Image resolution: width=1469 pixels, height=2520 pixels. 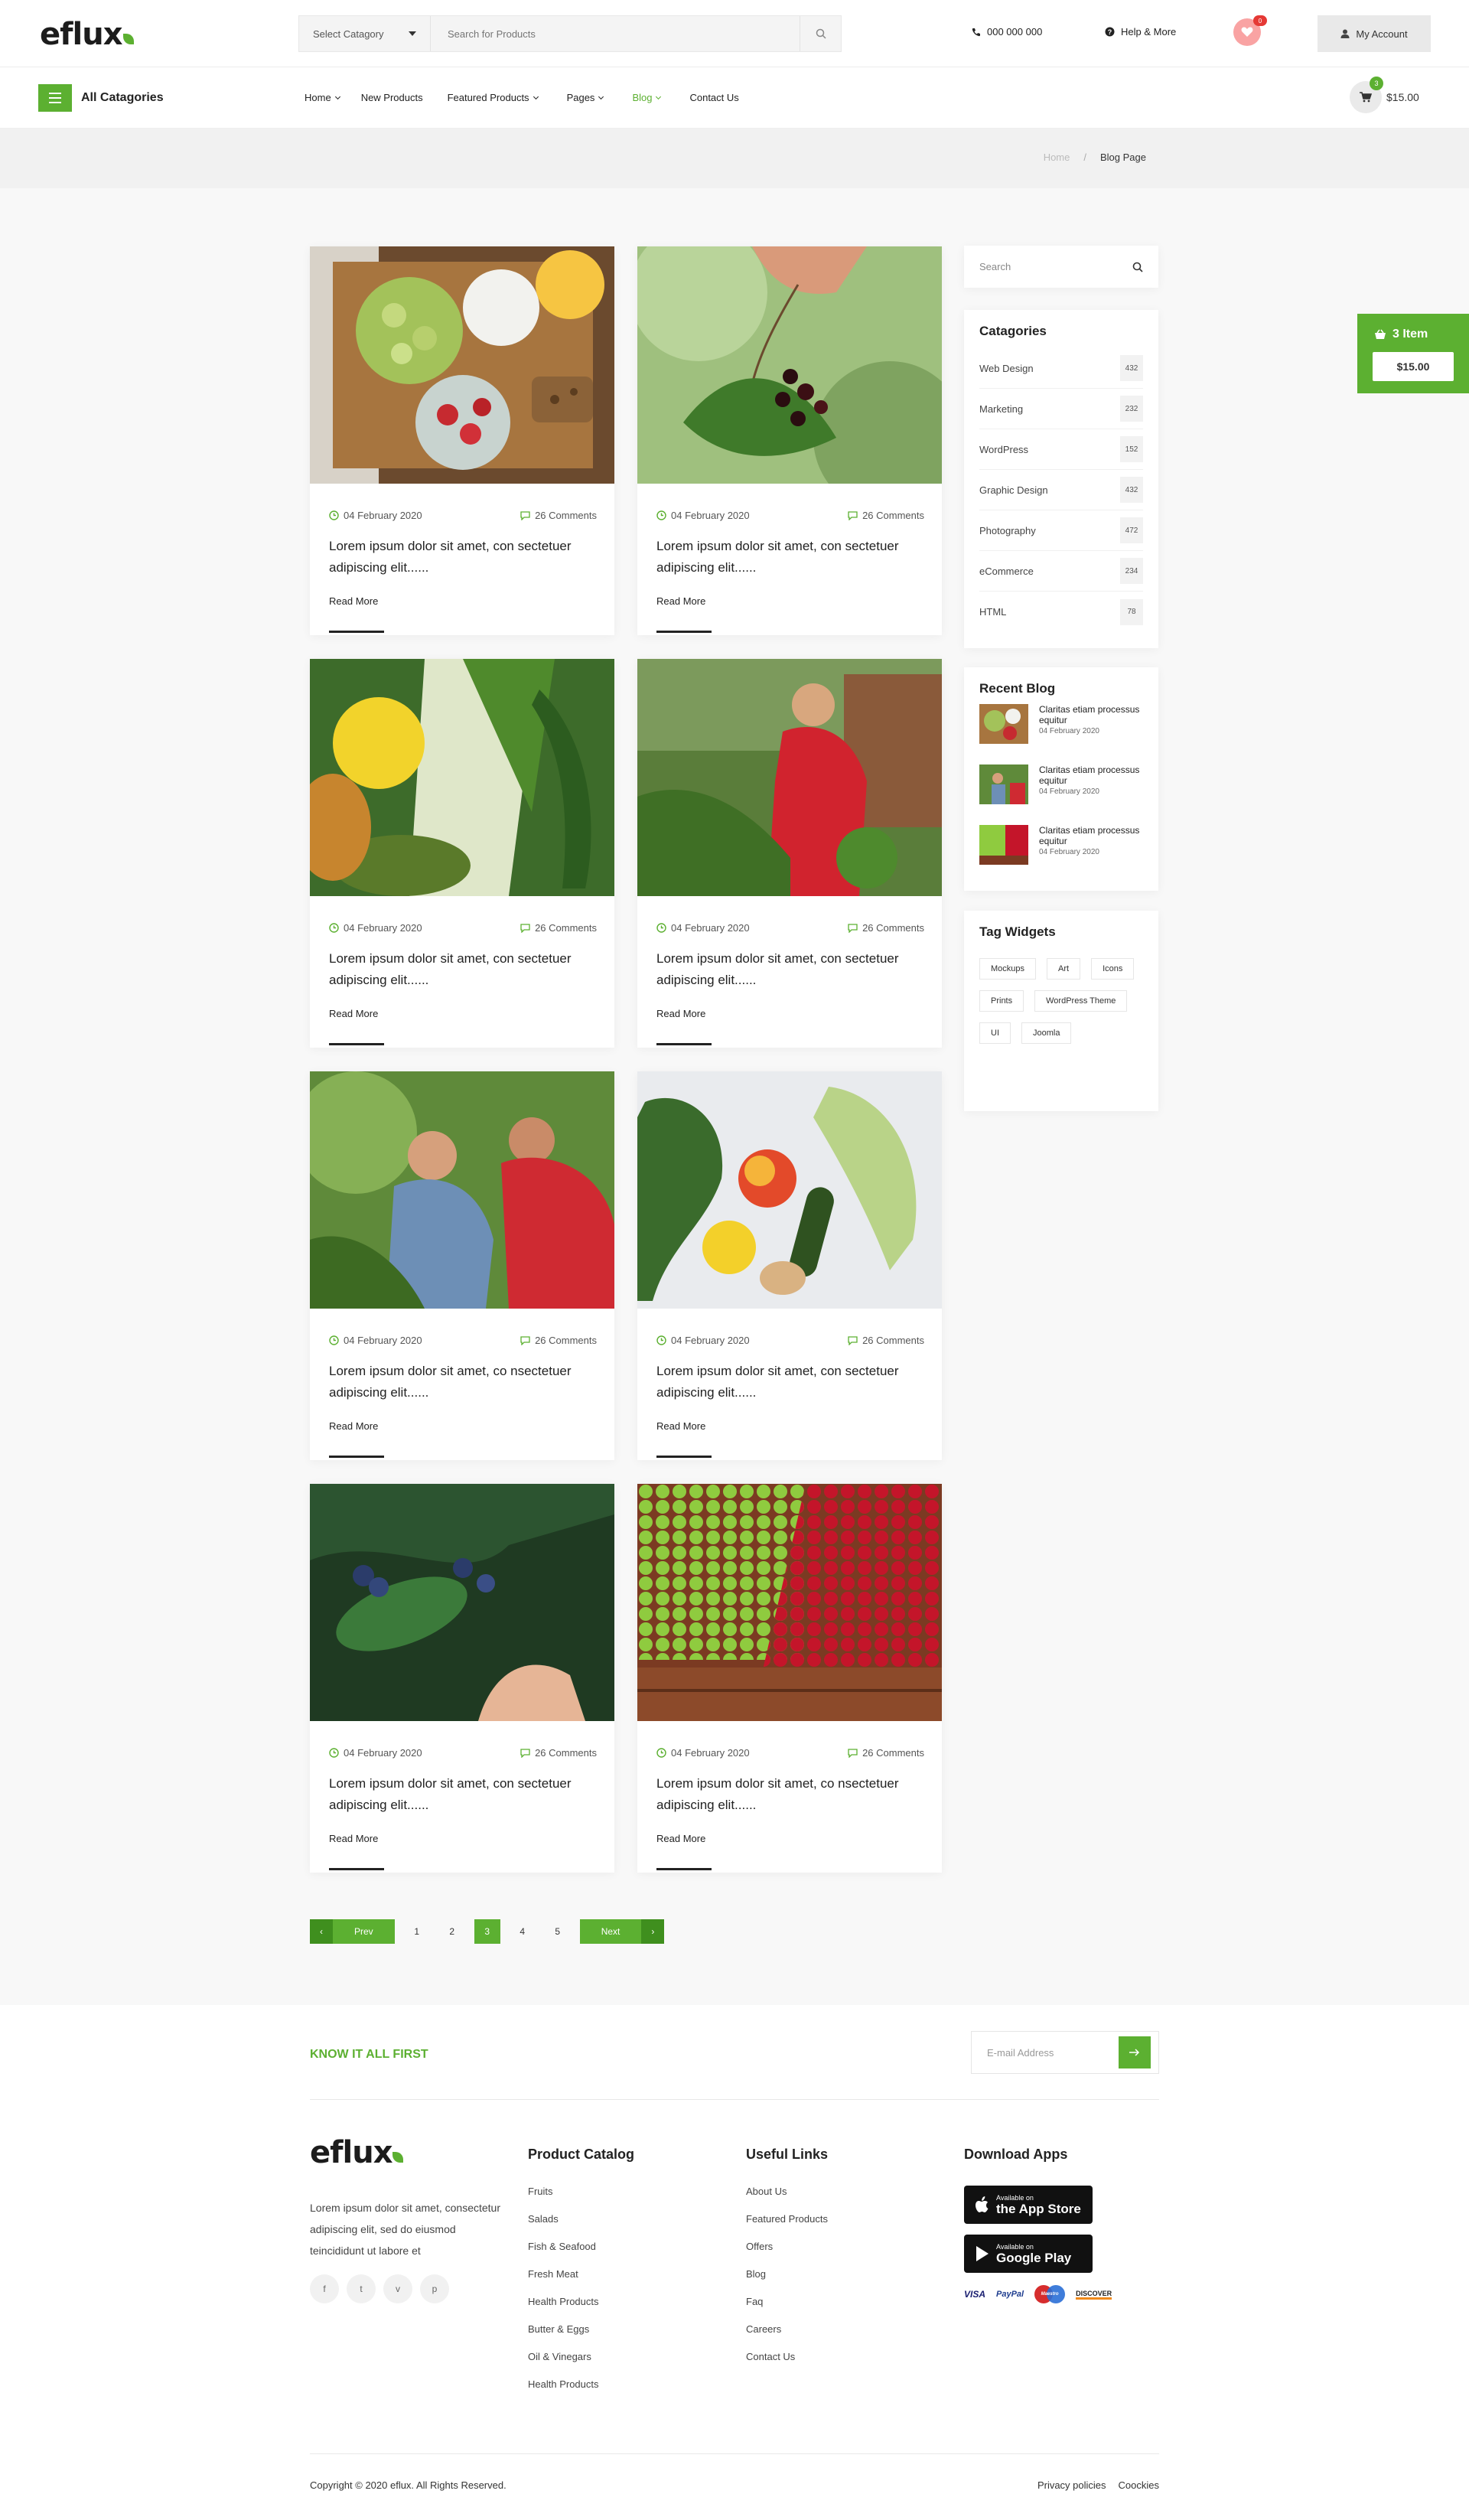 What do you see at coordinates (1061, 267) in the screenshot?
I see `sidebar-search: Search` at bounding box center [1061, 267].